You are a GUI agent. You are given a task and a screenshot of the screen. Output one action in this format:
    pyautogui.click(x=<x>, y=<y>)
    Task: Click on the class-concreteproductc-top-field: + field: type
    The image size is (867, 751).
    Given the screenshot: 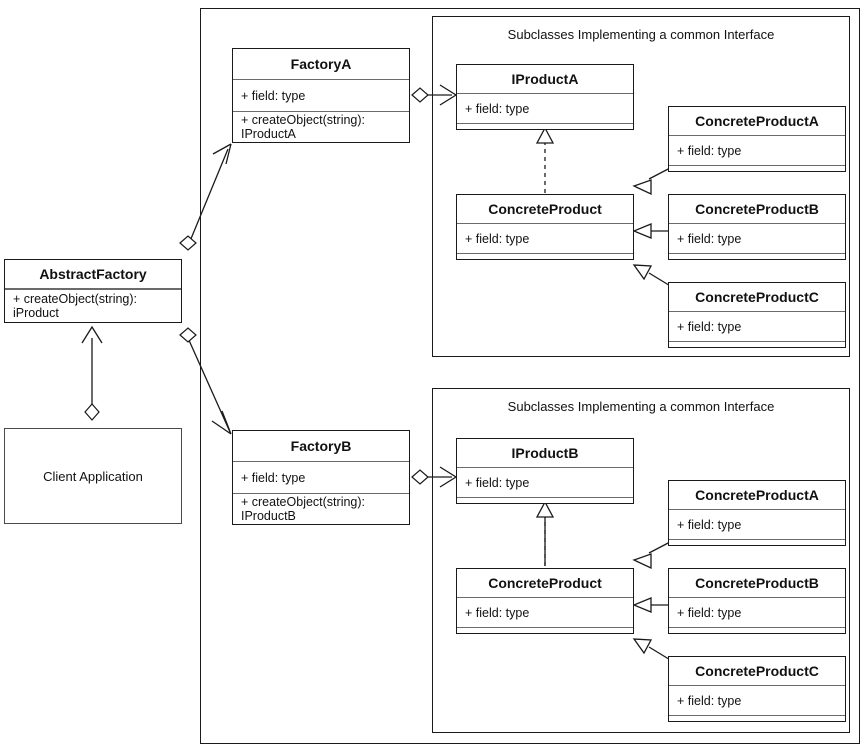 What is the action you would take?
    pyautogui.click(x=757, y=326)
    